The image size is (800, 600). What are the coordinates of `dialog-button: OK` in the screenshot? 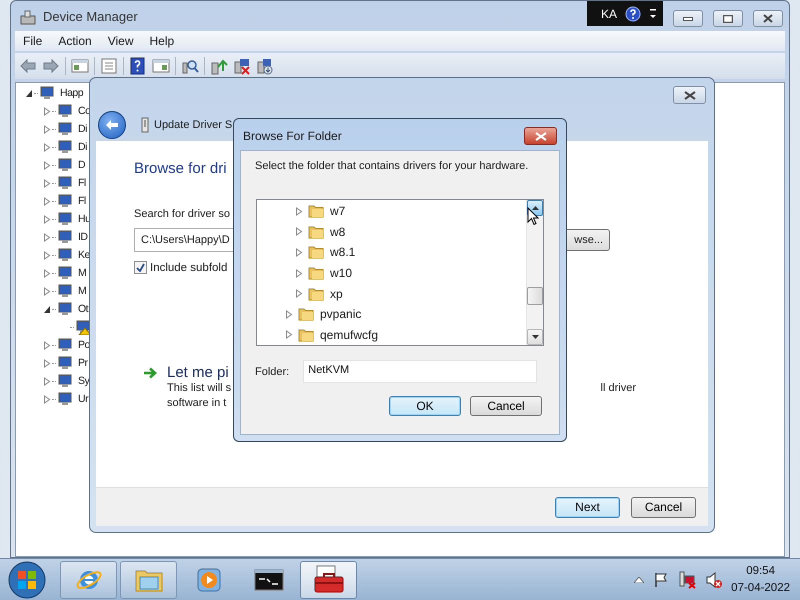 It's located at (425, 406).